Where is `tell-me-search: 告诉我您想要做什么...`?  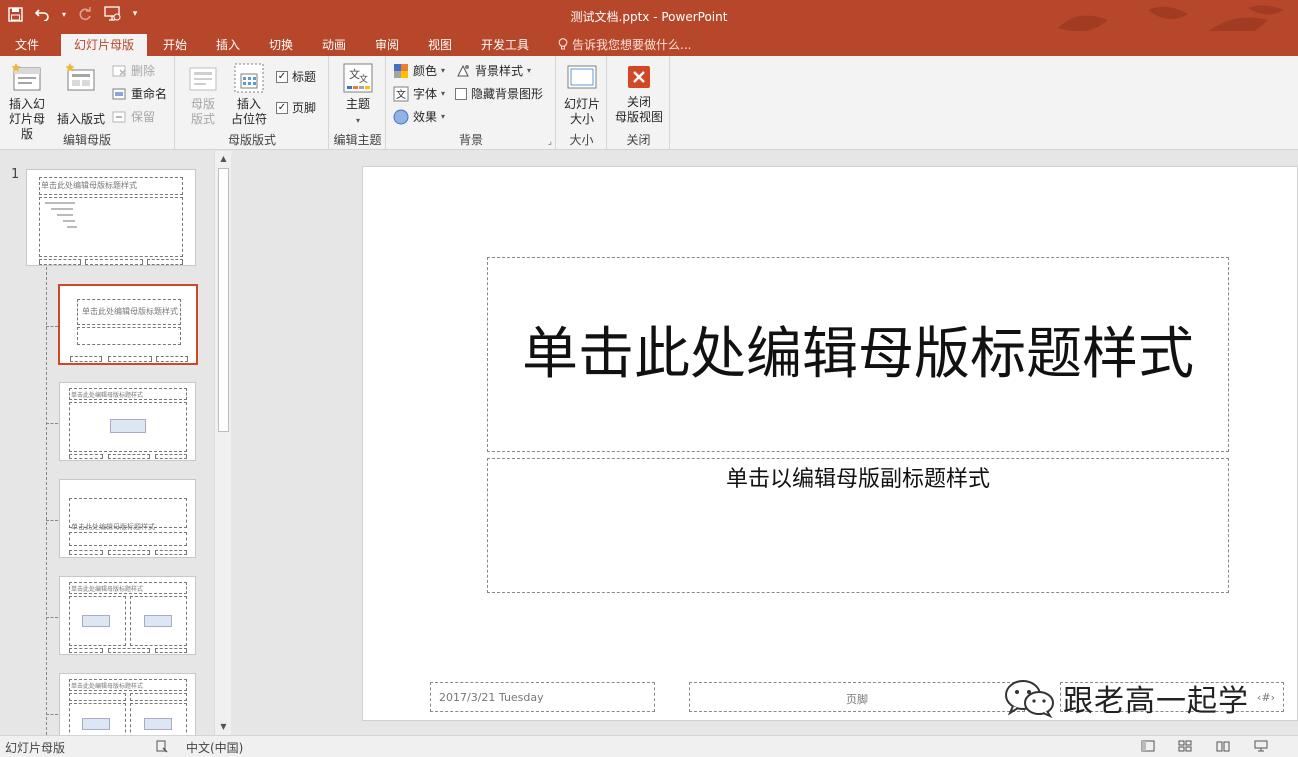
tell-me-search: 告诉我您想要做什么... is located at coordinates (624, 45).